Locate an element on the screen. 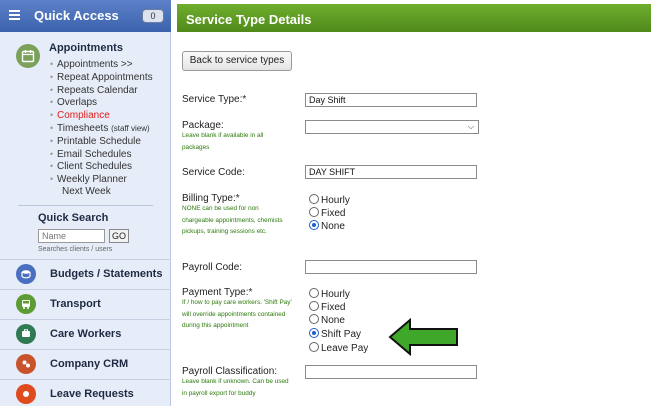 The width and height of the screenshot is (651, 406). payroll-classification-input is located at coordinates (391, 372).